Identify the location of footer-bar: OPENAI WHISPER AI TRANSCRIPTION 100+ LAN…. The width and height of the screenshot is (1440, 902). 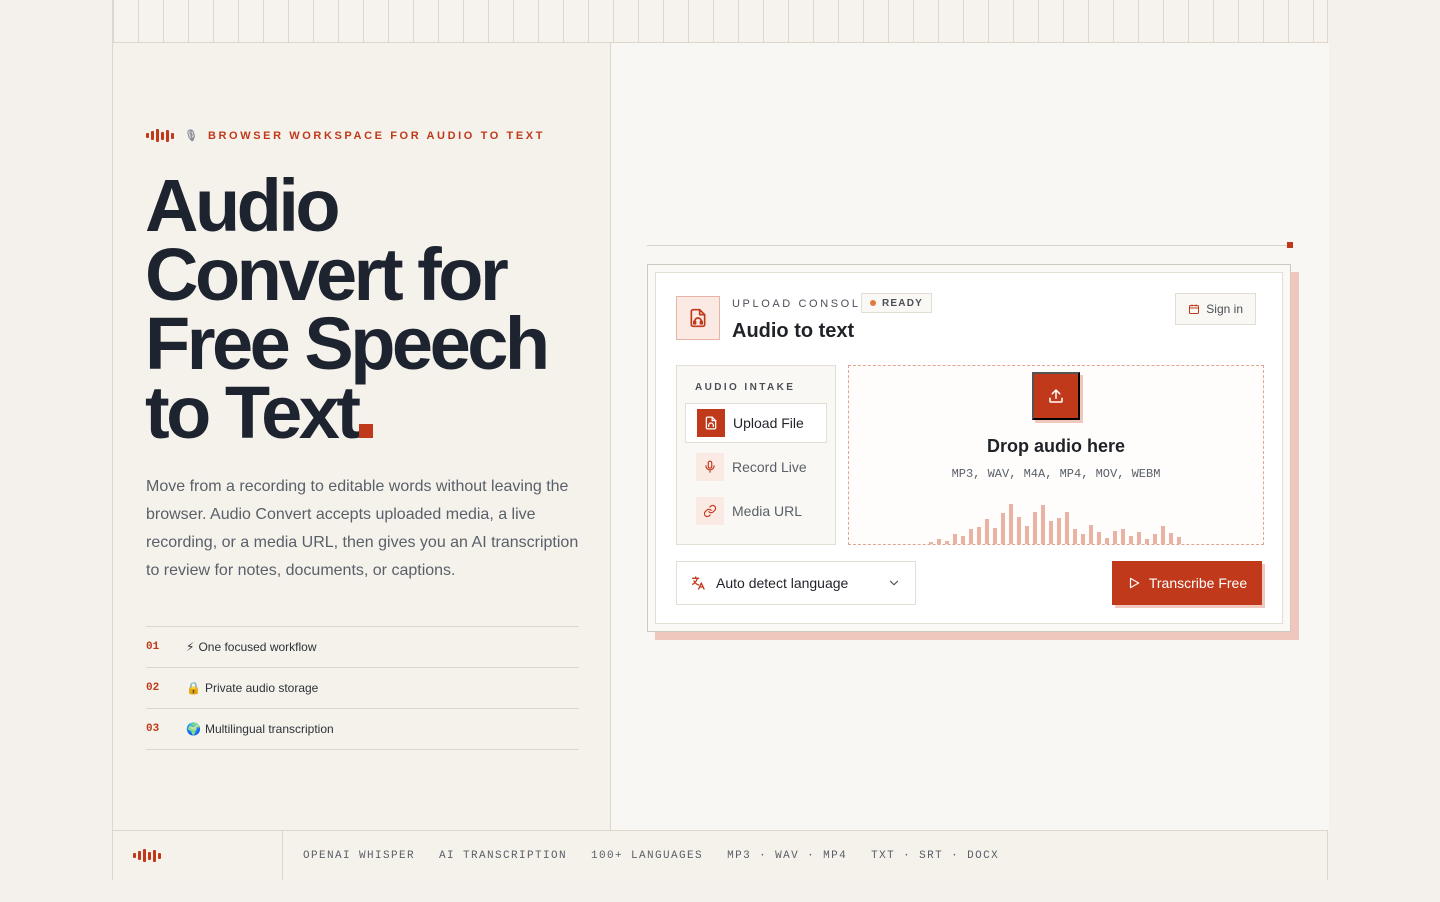
(720, 855).